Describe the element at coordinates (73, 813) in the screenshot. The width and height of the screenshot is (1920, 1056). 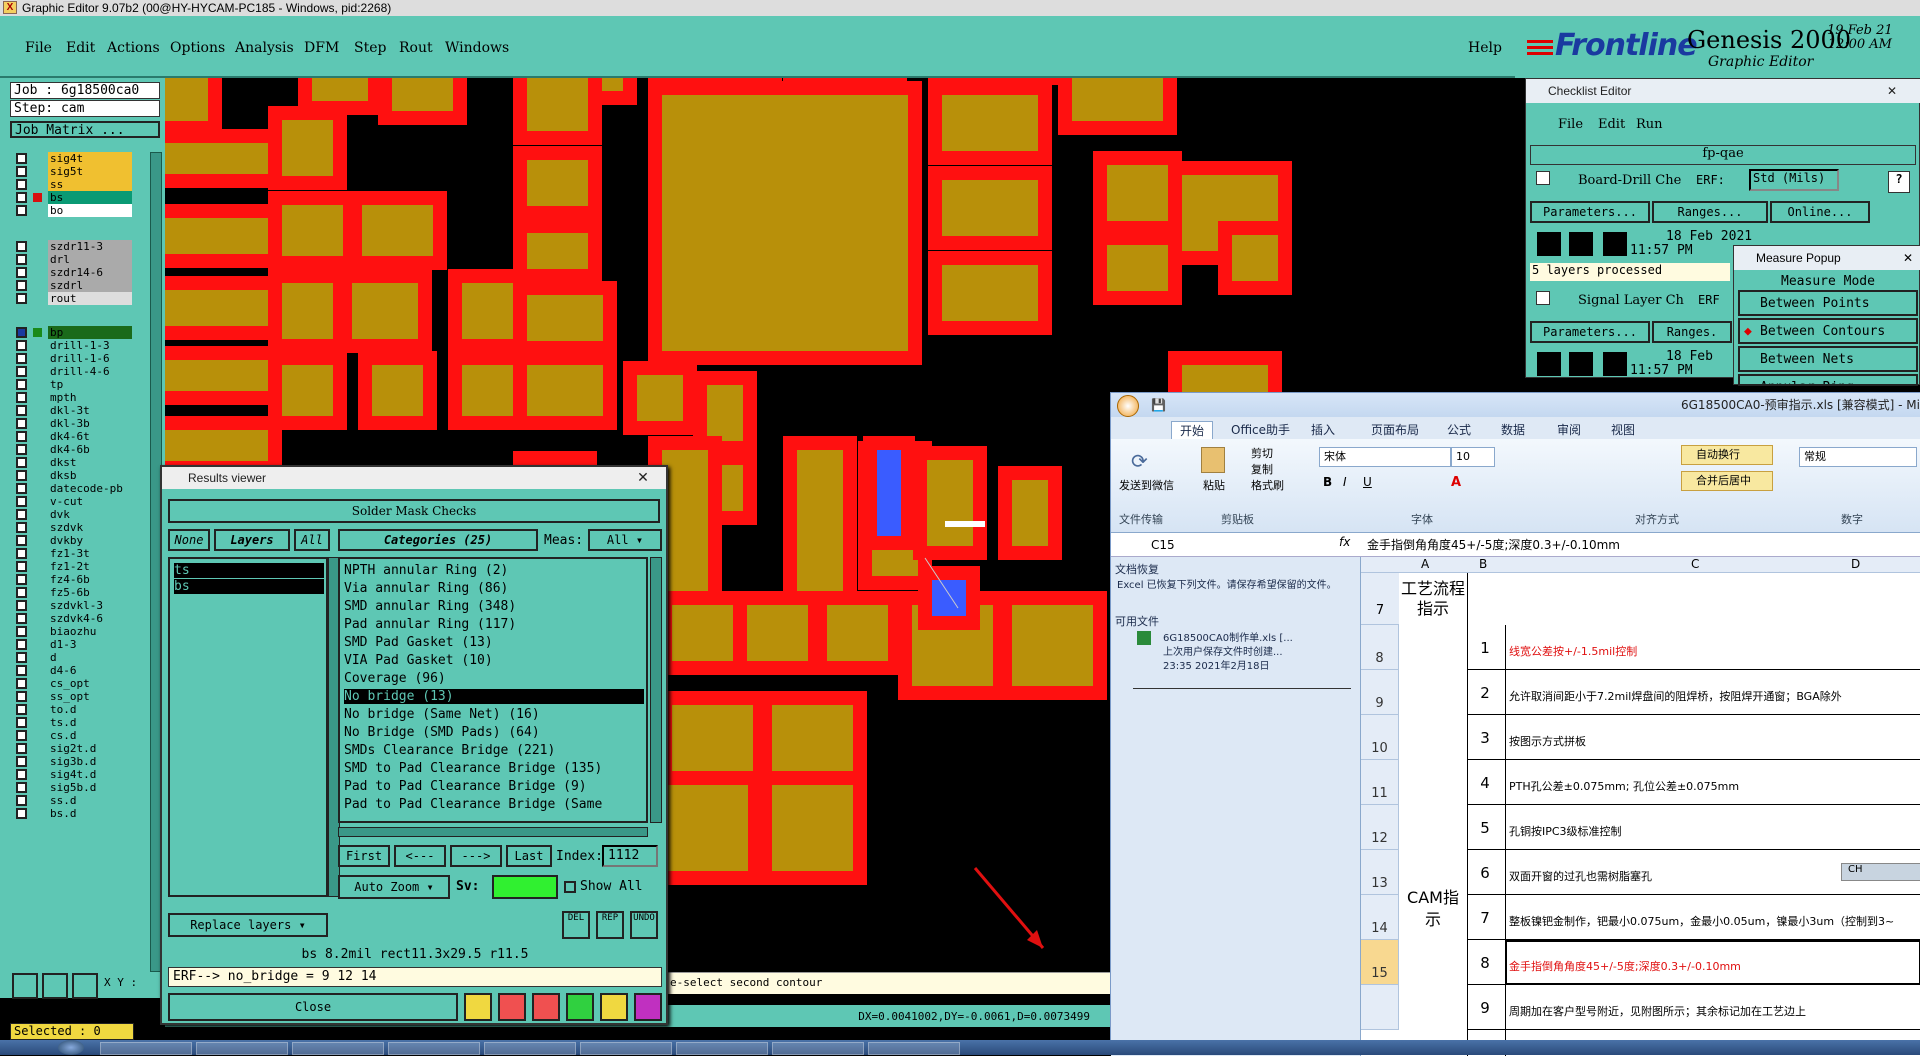
I see `layer-row: bs.d` at that location.